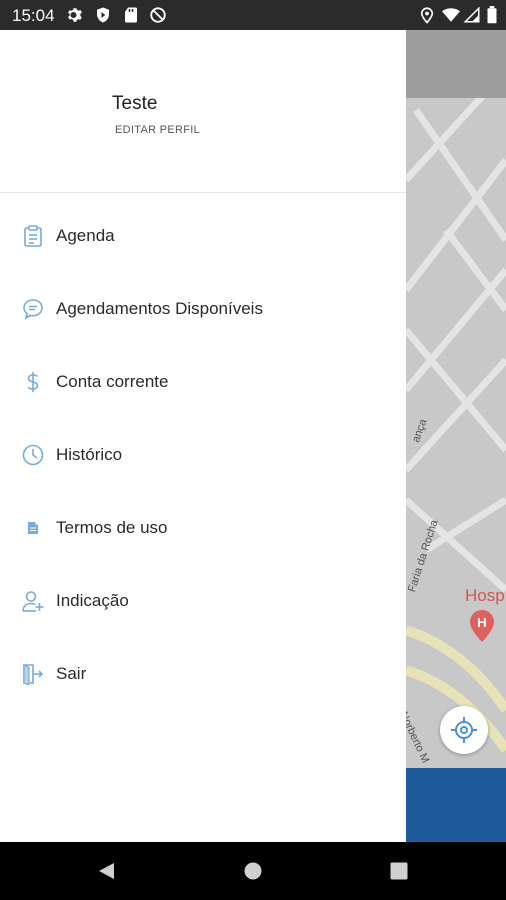  I want to click on home-button, so click(253, 871).